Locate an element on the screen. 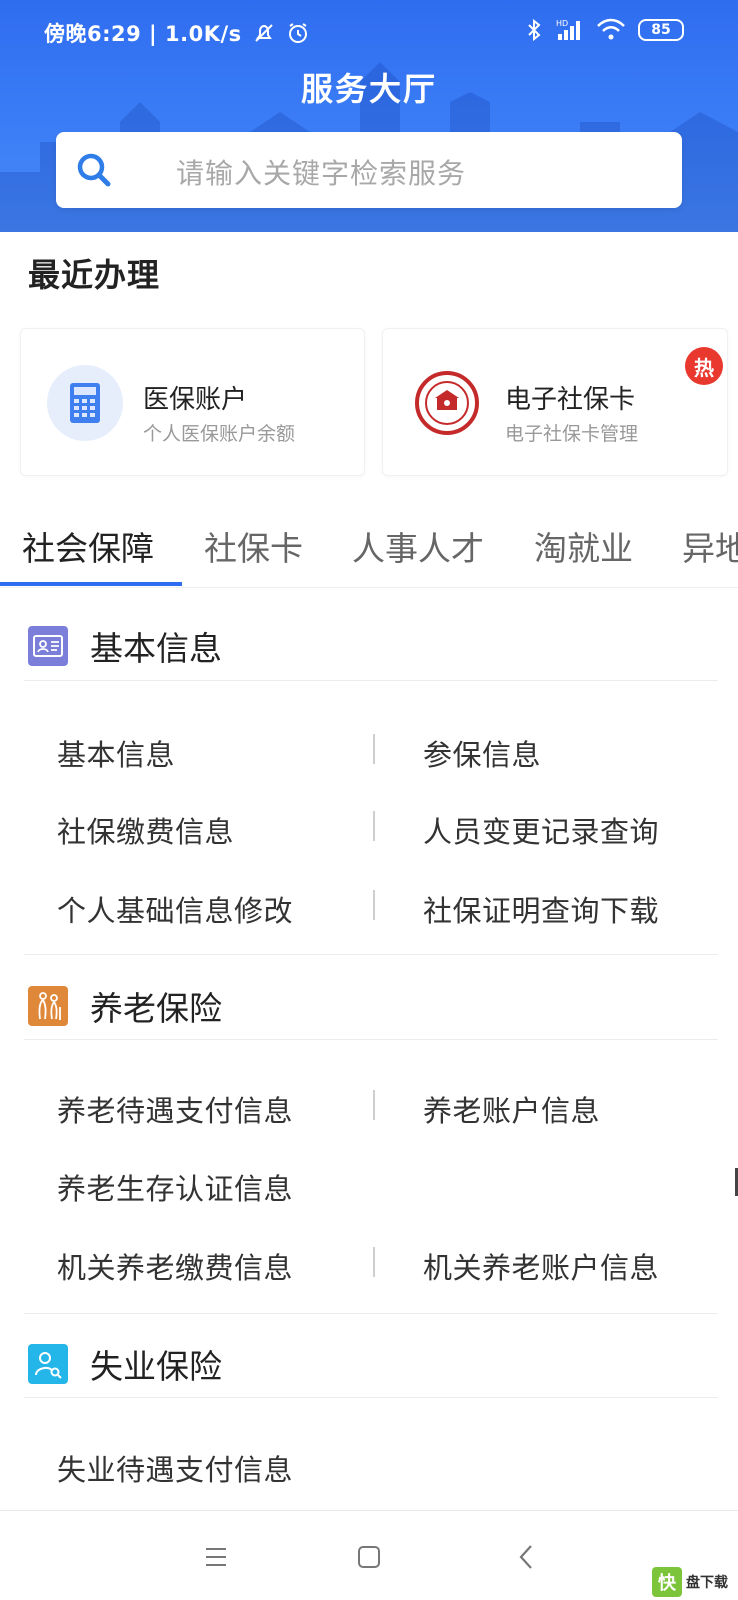 The image size is (738, 1600). service-link: 人员变更记录查询 is located at coordinates (541, 830).